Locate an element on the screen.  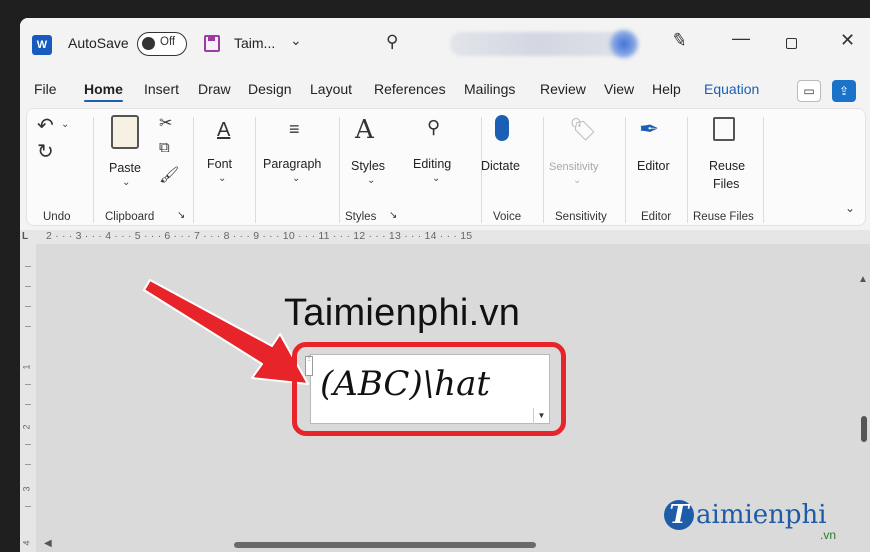
document-heading: Taimienphi.vn is located at coordinates (402, 313).